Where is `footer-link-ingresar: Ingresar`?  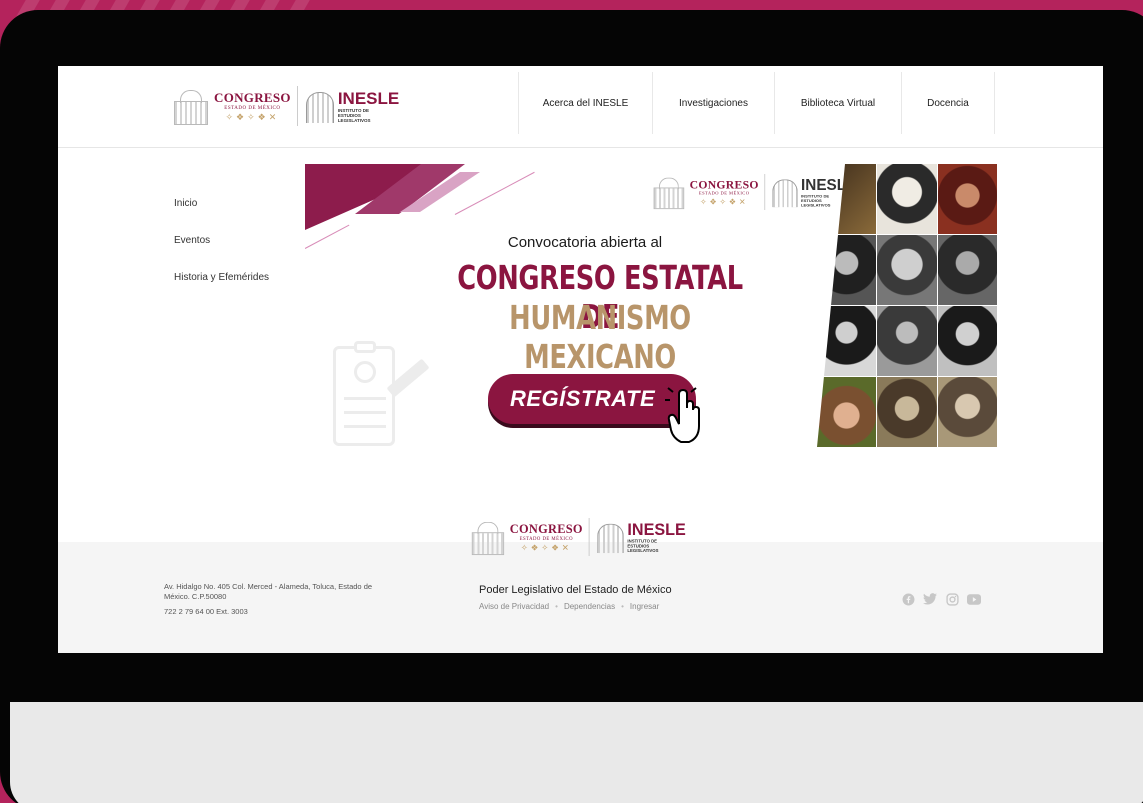 footer-link-ingresar: Ingresar is located at coordinates (644, 606).